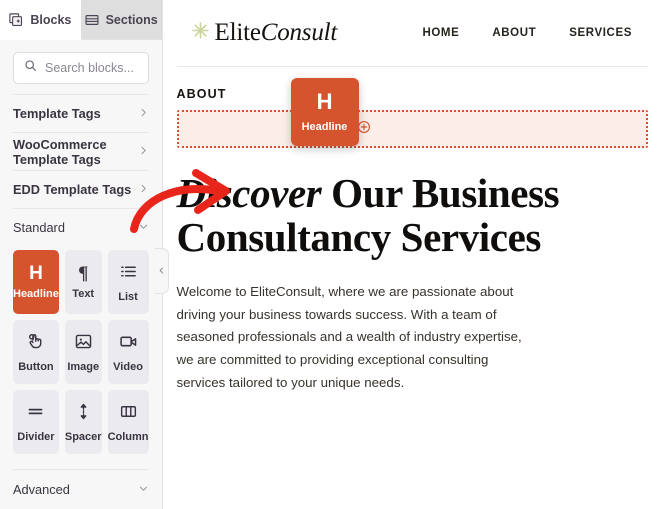  Describe the element at coordinates (92, 20) in the screenshot. I see `sections-icon` at that location.